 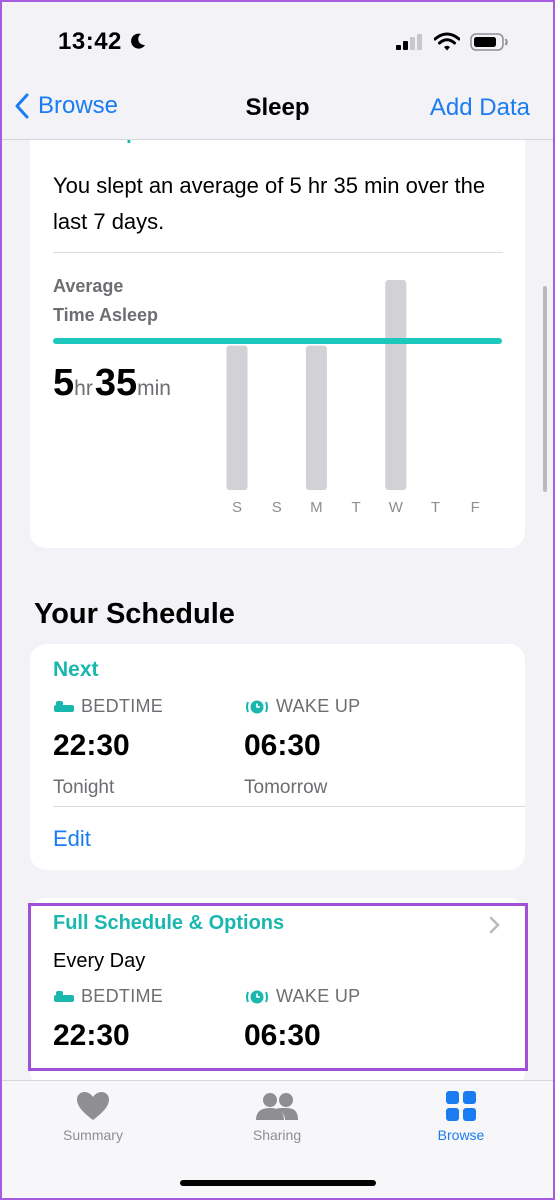 I want to click on bedtime-label-text: BEDTIME, so click(x=122, y=706).